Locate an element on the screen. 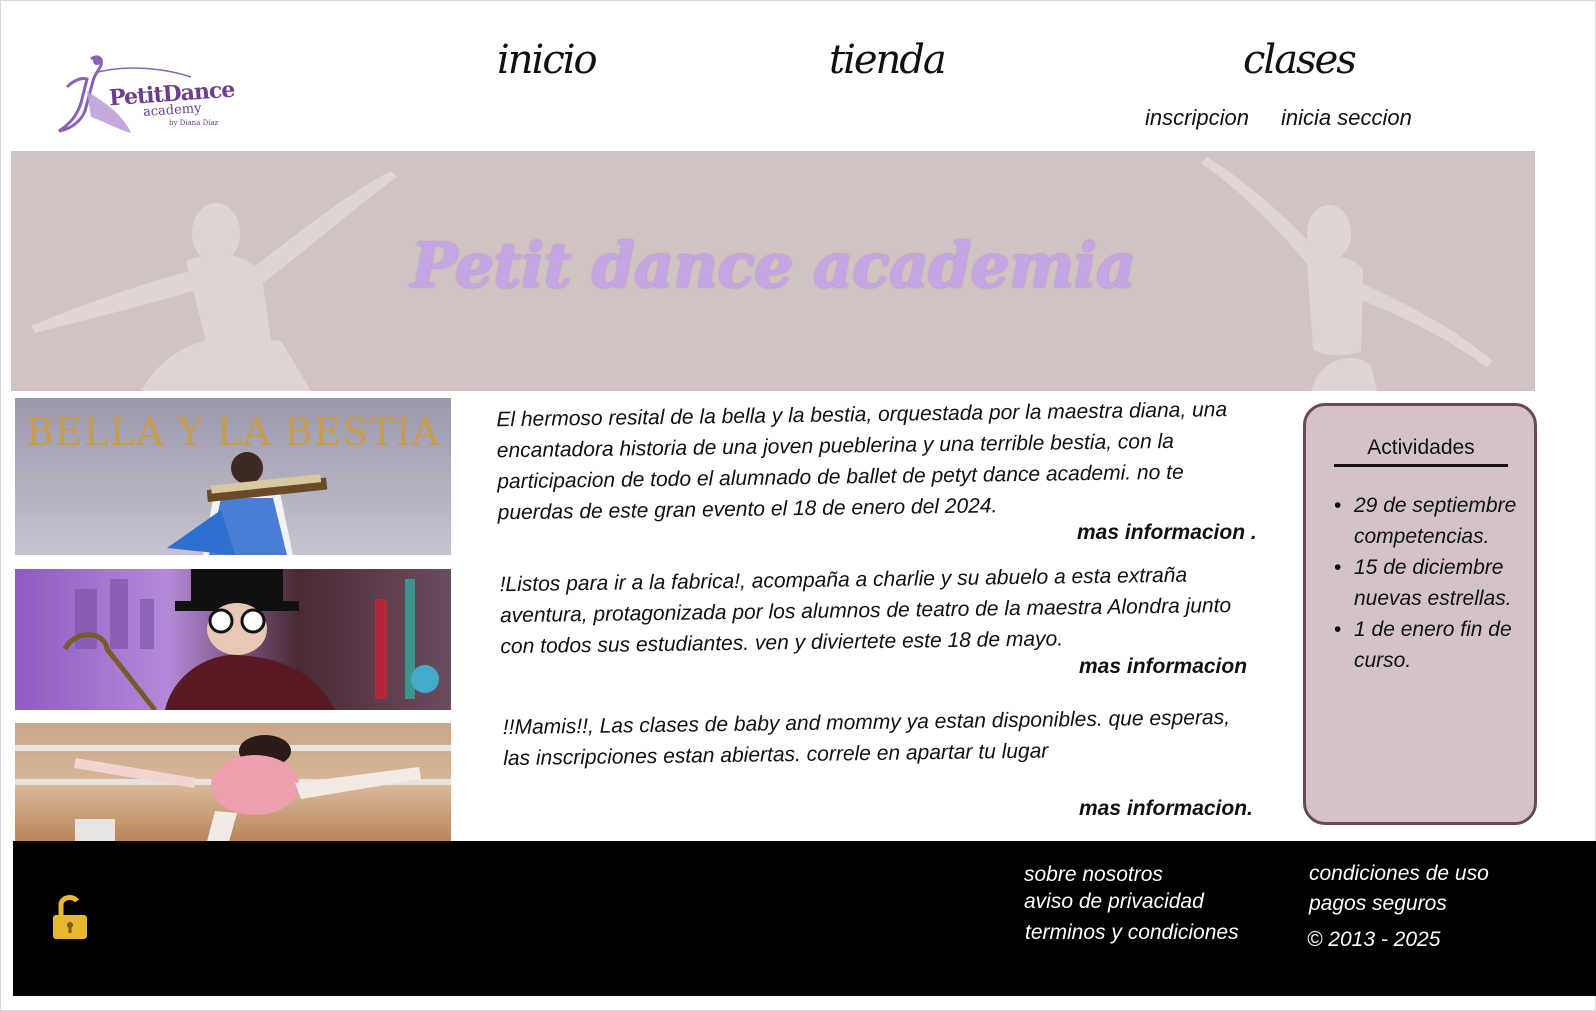 Image resolution: width=1596 pixels, height=1011 pixels. logo: PetitDance academy by Diana Díaz is located at coordinates (151, 96).